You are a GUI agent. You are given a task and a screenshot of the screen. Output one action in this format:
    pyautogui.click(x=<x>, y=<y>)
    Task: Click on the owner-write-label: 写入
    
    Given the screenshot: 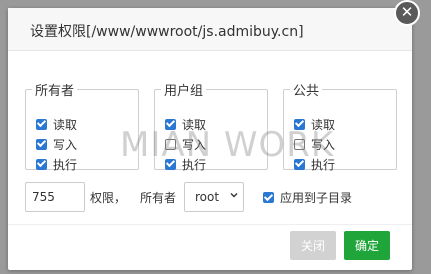 What is the action you would take?
    pyautogui.click(x=65, y=144)
    